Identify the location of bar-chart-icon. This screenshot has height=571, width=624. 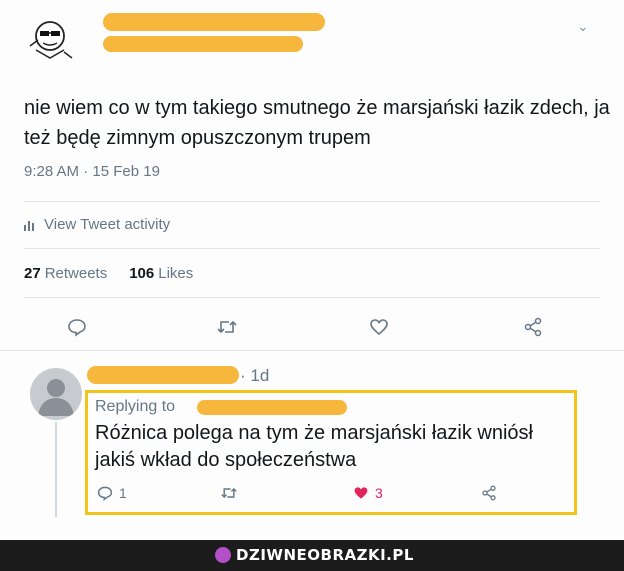
(29, 225).